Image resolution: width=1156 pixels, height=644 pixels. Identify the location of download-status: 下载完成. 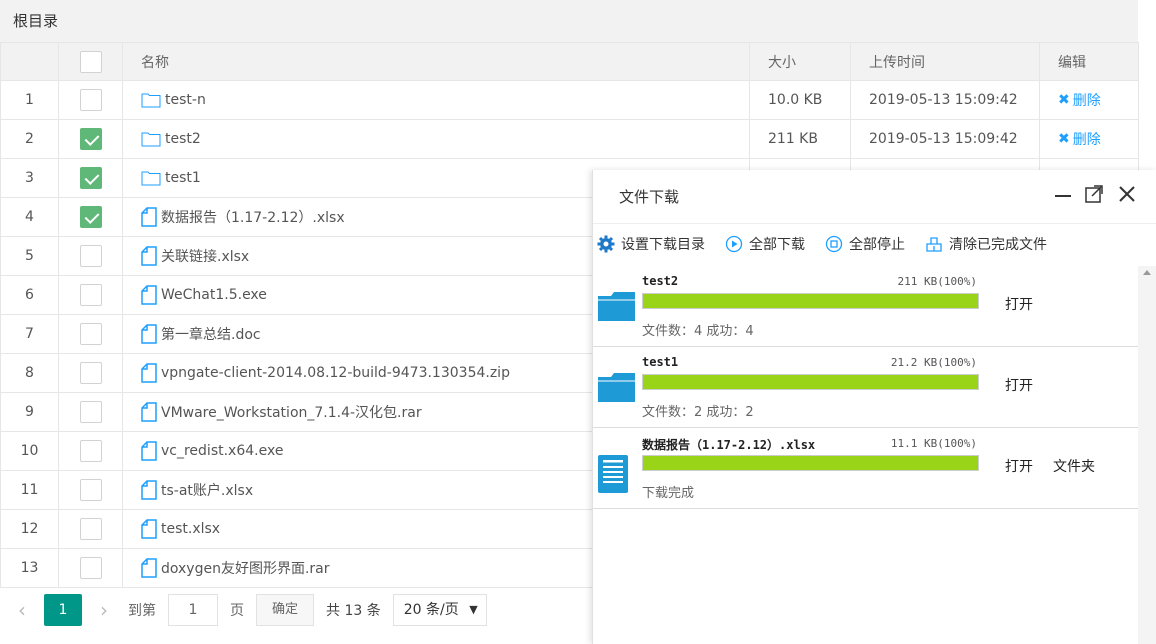
(668, 493).